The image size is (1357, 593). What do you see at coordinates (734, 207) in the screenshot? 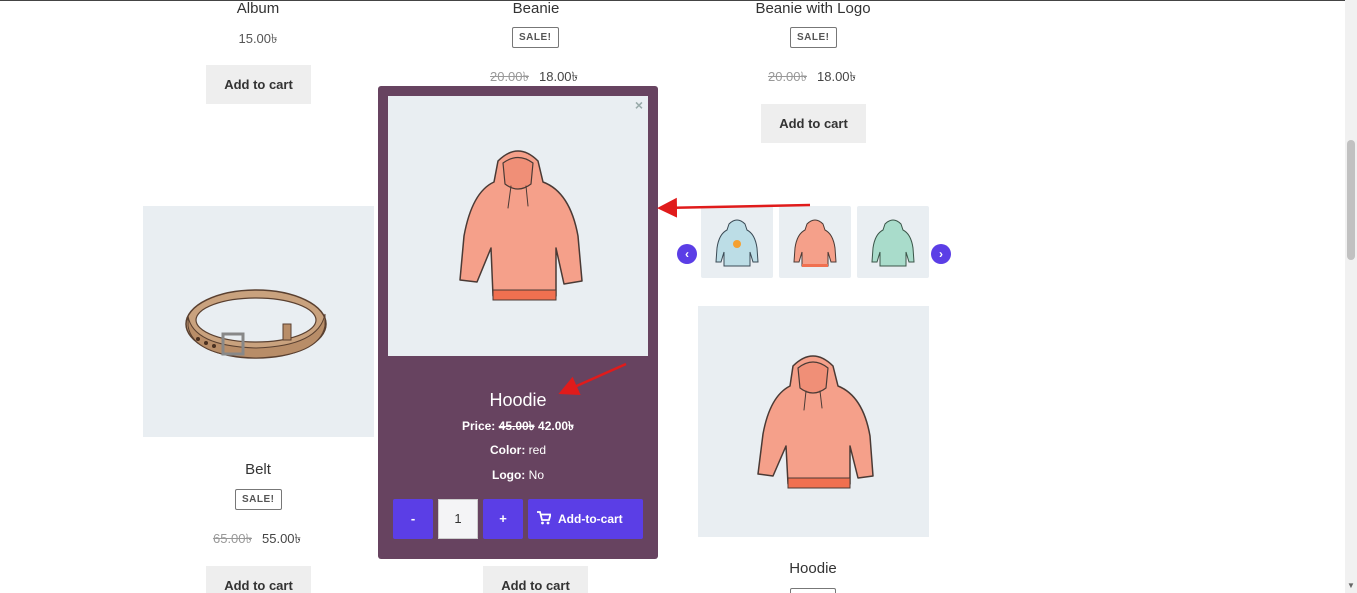
I see `annotation-arrow-image` at bounding box center [734, 207].